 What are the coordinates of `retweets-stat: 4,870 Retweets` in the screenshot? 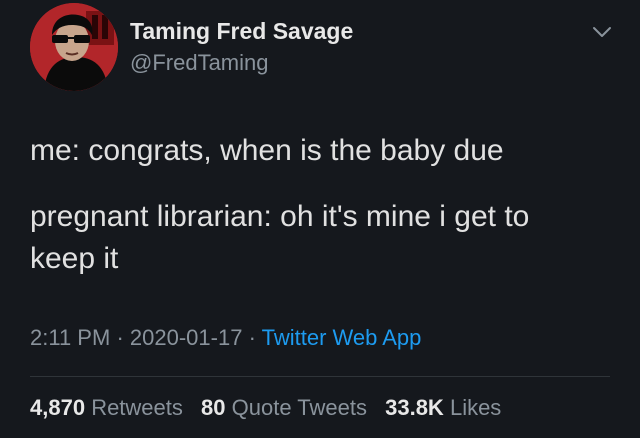 It's located at (106, 407).